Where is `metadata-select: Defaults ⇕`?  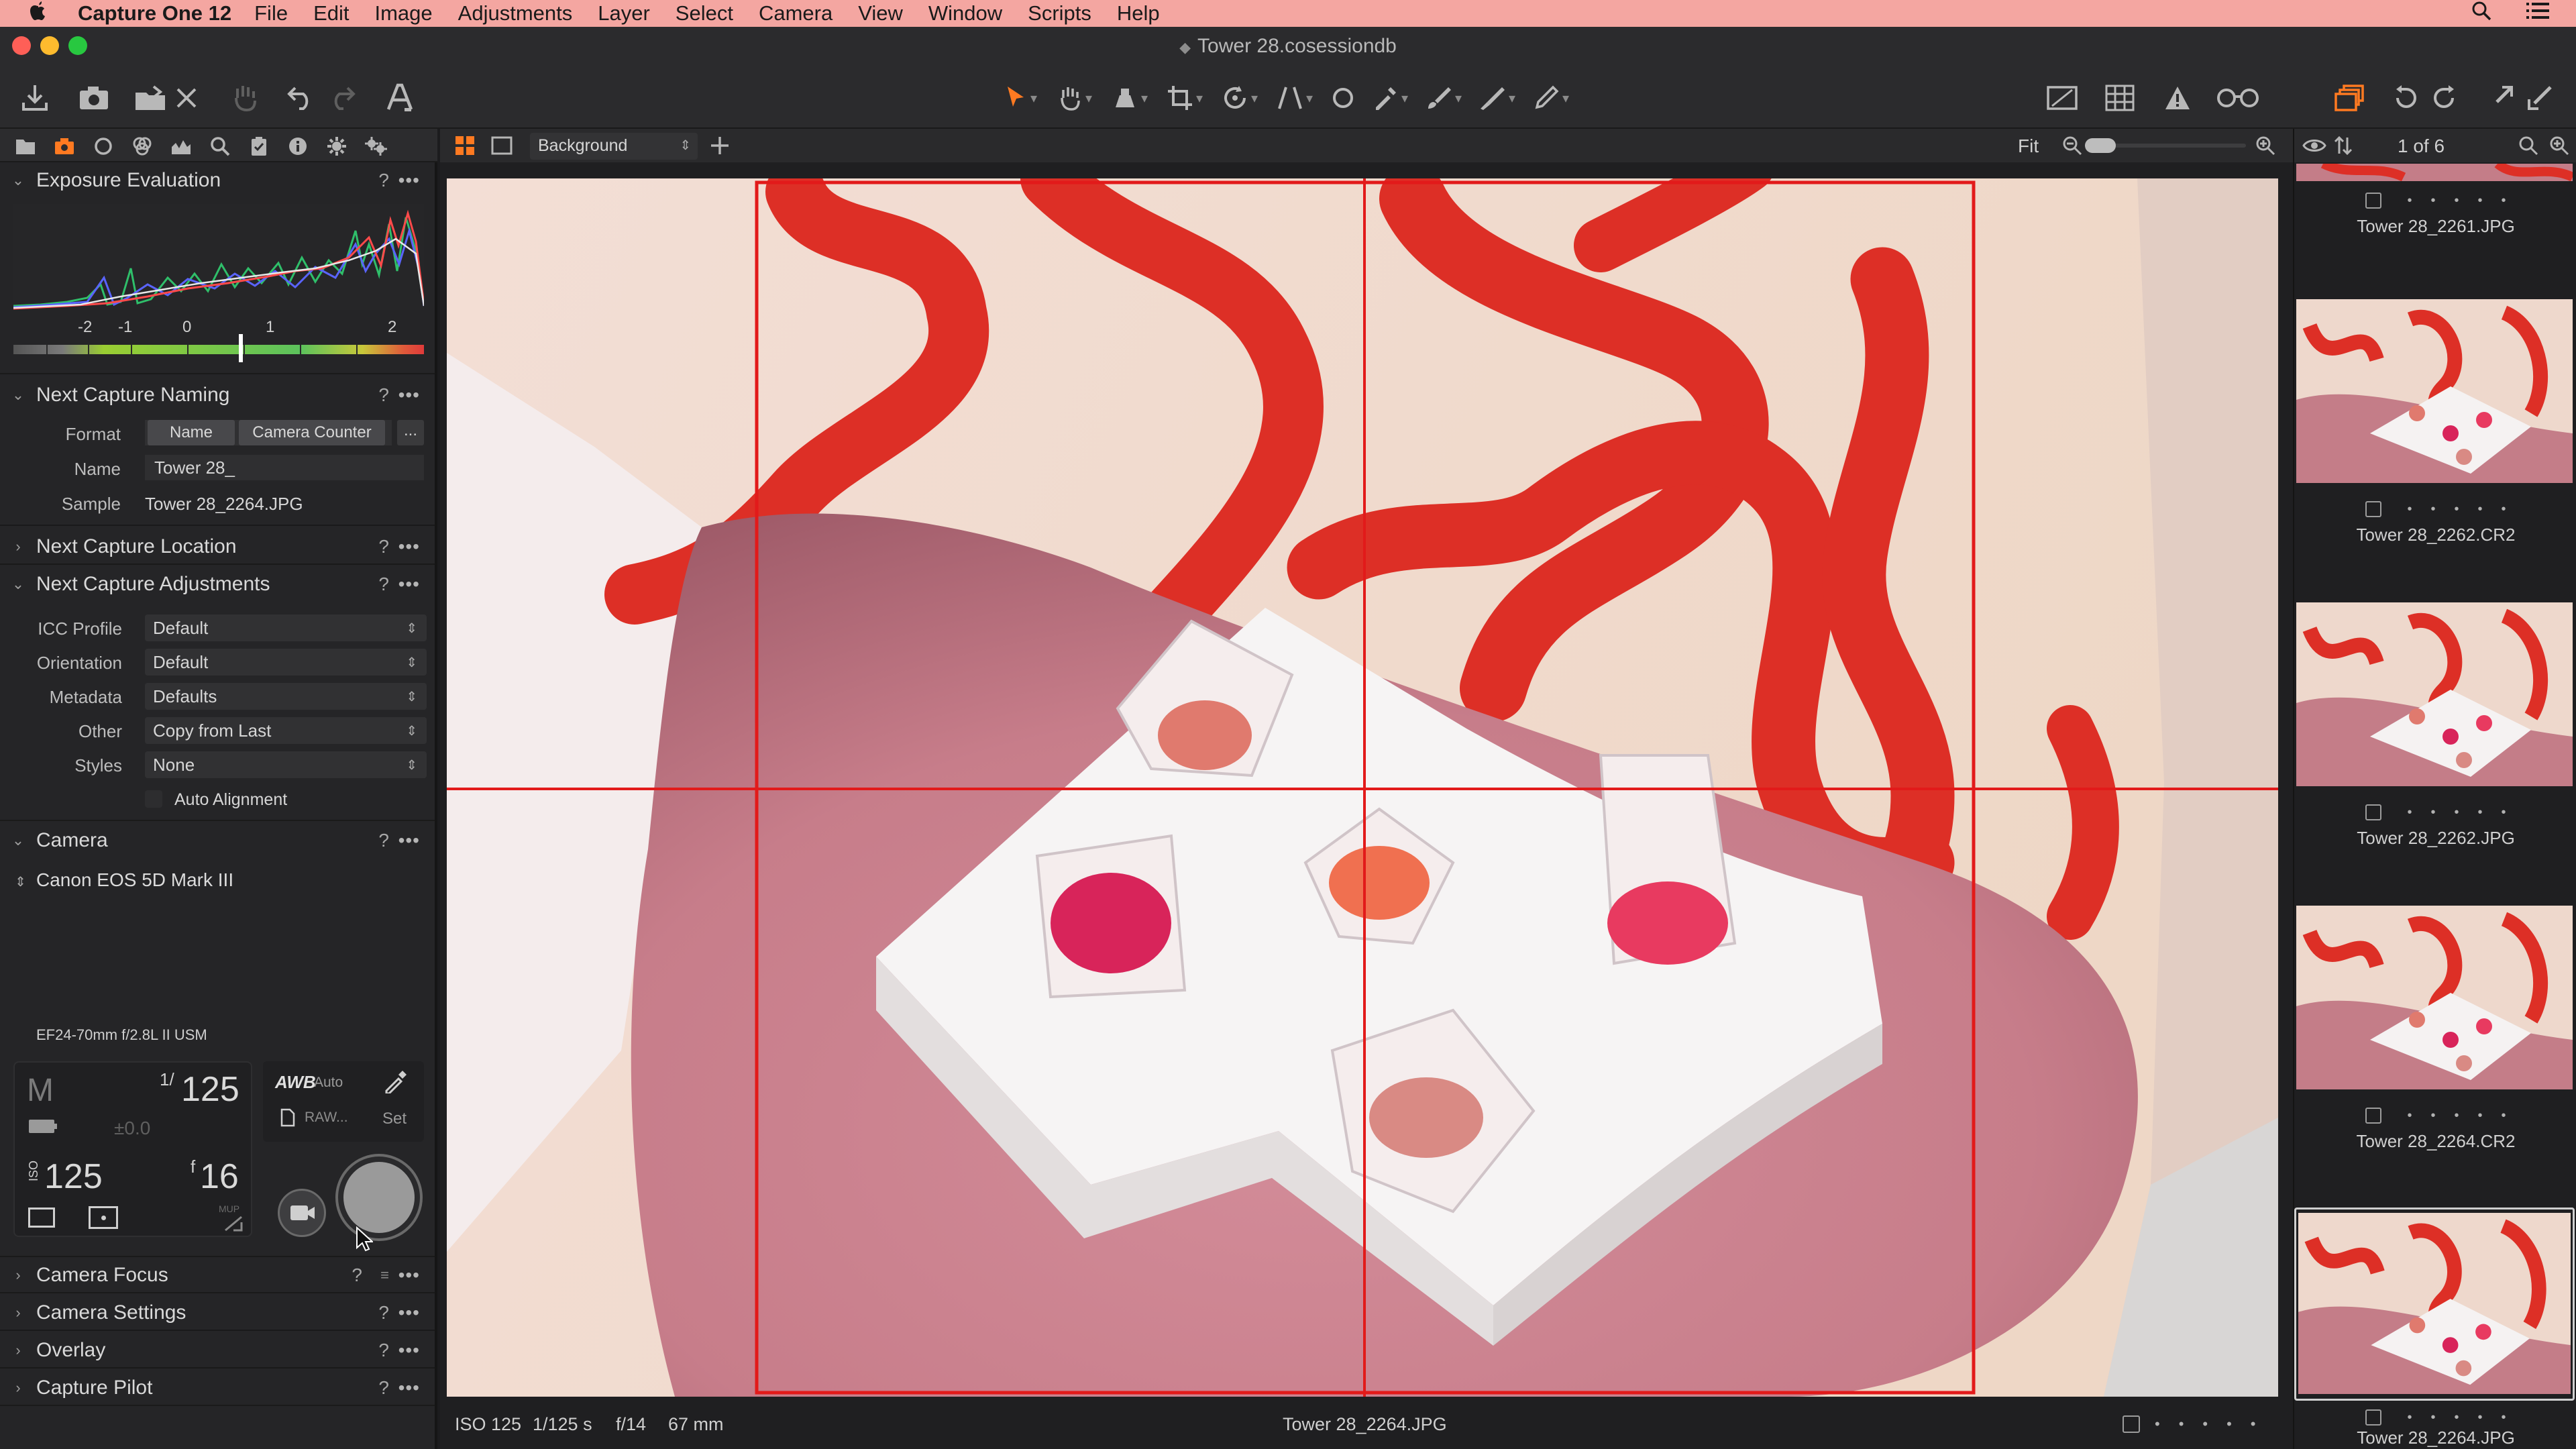 metadata-select: Defaults ⇕ is located at coordinates (286, 696).